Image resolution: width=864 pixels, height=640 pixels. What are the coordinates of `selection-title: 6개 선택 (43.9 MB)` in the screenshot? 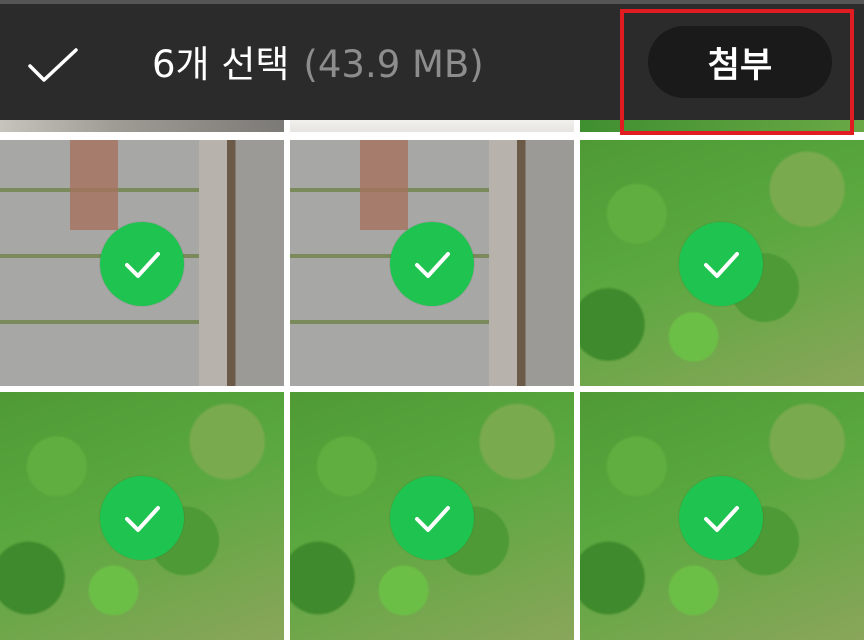 It's located at (318, 65).